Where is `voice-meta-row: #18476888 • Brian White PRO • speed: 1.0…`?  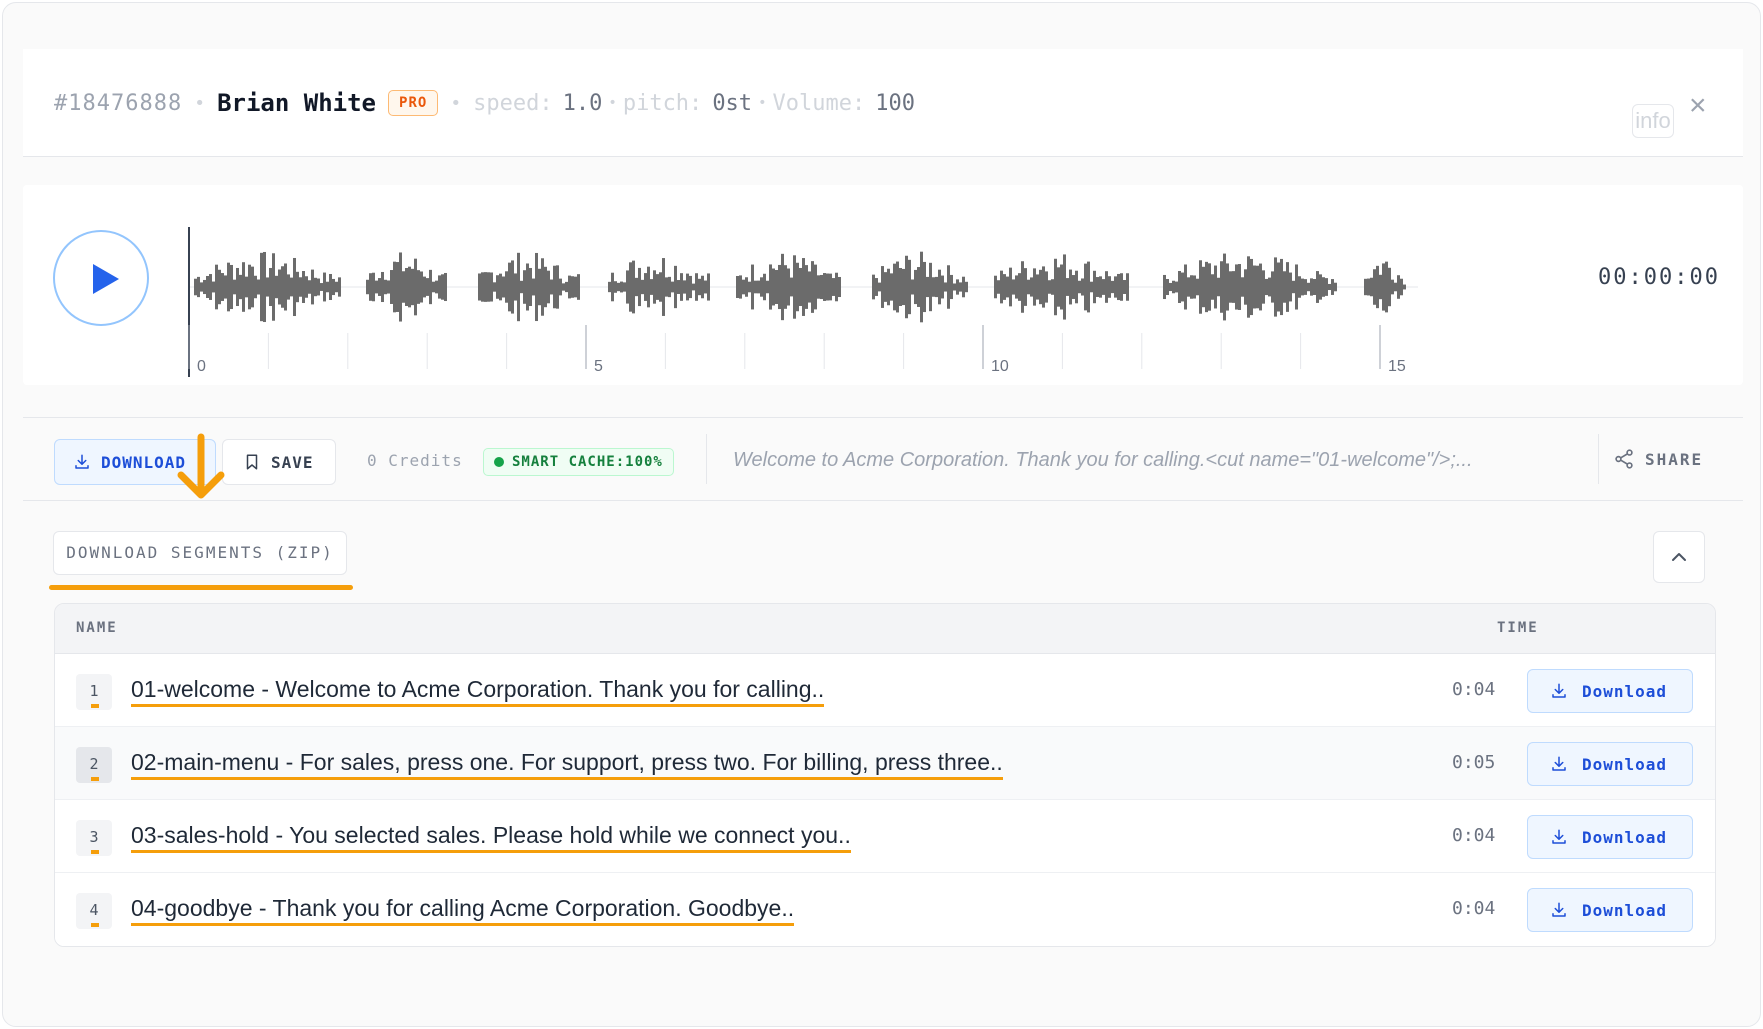
voice-meta-row: #18476888 • Brian White PRO • speed: 1.0… is located at coordinates (484, 103).